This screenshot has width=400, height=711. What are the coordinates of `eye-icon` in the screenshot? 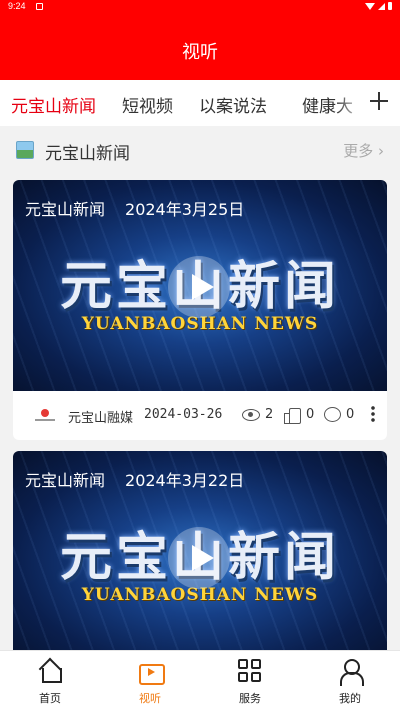 It's located at (251, 415).